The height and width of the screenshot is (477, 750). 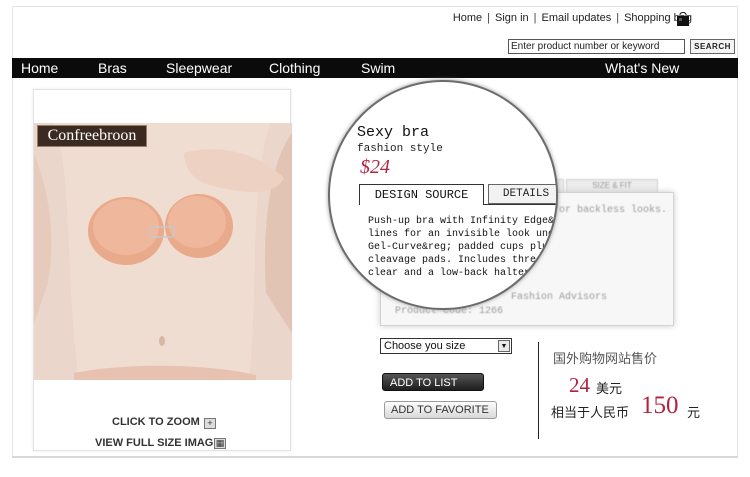 What do you see at coordinates (375, 167) in the screenshot?
I see `product-price: $24` at bounding box center [375, 167].